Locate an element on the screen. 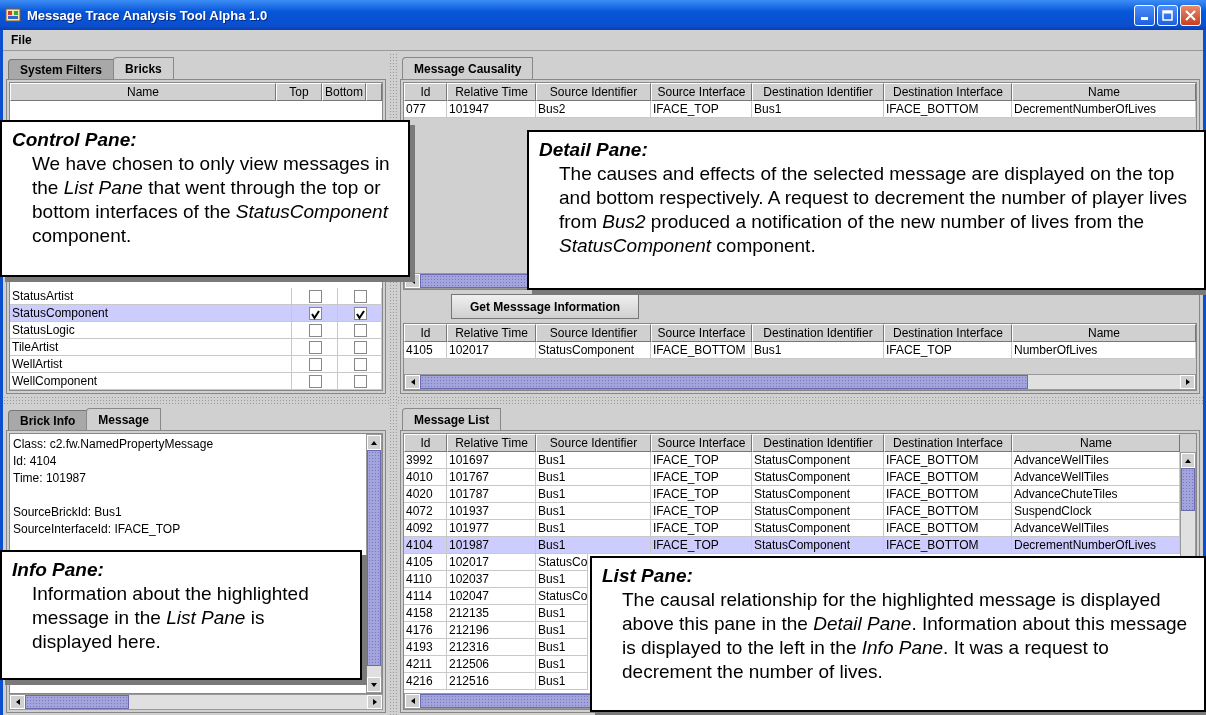 This screenshot has height=715, width=1206. text-line: Class: c2.fw.NamedPropertyMessage is located at coordinates (114, 444).